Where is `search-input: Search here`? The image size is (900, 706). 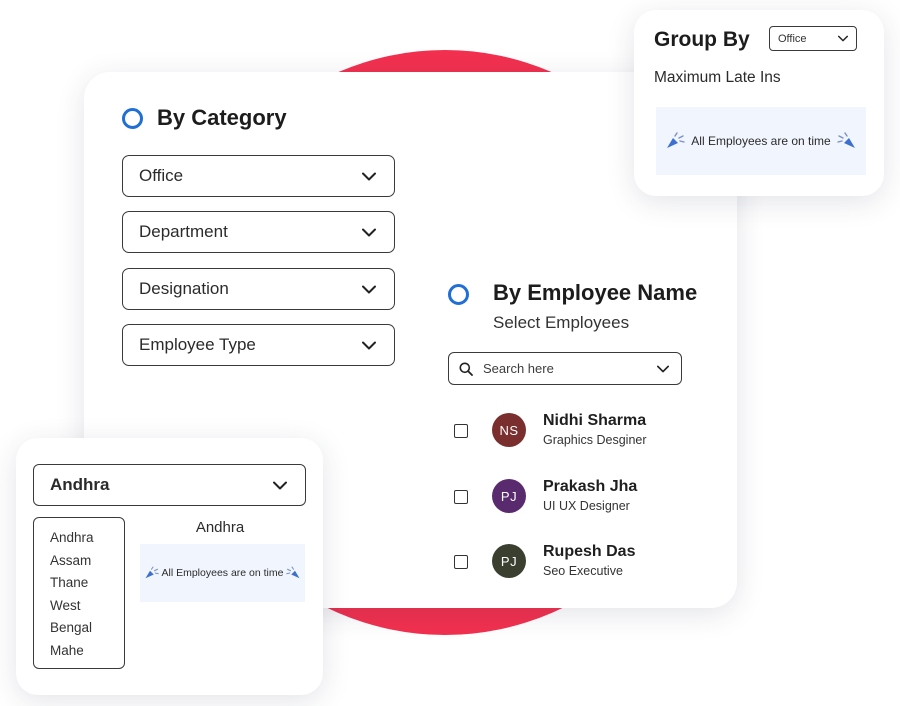 search-input: Search here is located at coordinates (570, 368).